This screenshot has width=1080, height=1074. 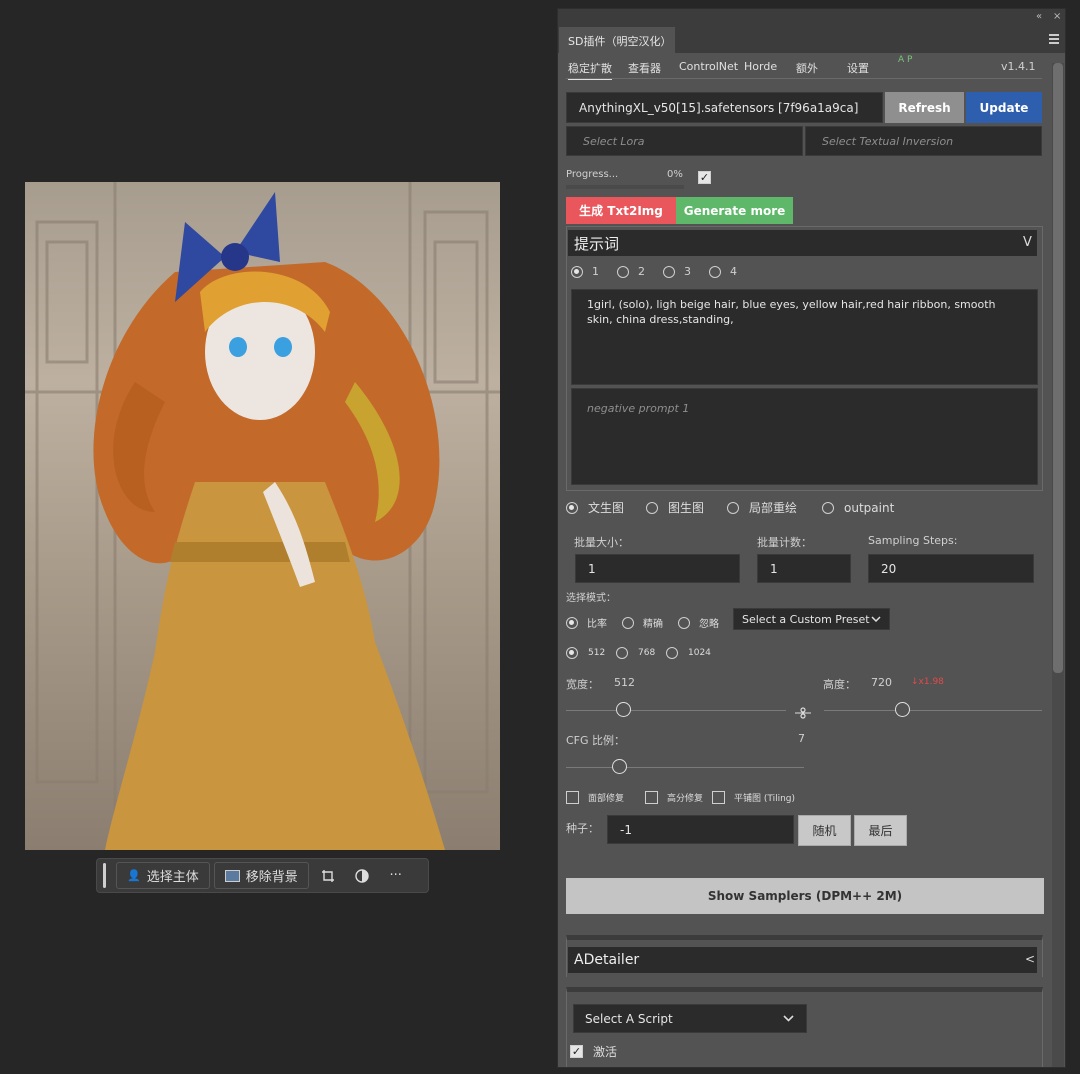 What do you see at coordinates (619, 766) in the screenshot?
I see `cfg-slider-knob` at bounding box center [619, 766].